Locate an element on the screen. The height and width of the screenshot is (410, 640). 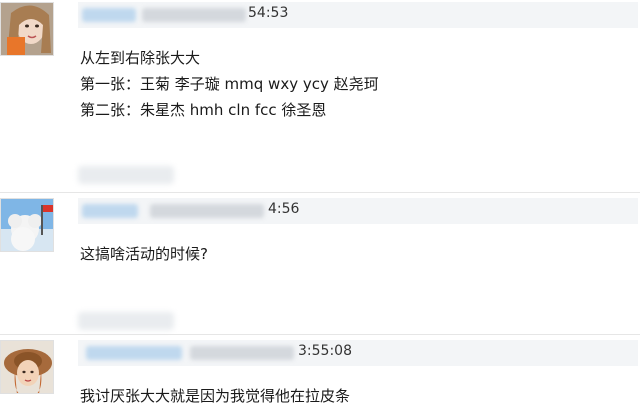
comment-meta-bar: 3:55:08 is located at coordinates (358, 353).